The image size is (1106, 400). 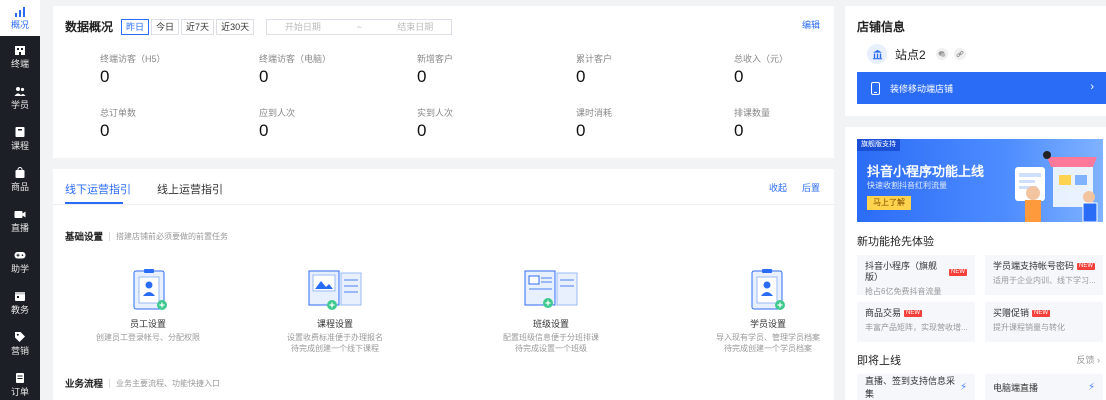 I want to click on card-name: 学员设置, so click(x=767, y=324).